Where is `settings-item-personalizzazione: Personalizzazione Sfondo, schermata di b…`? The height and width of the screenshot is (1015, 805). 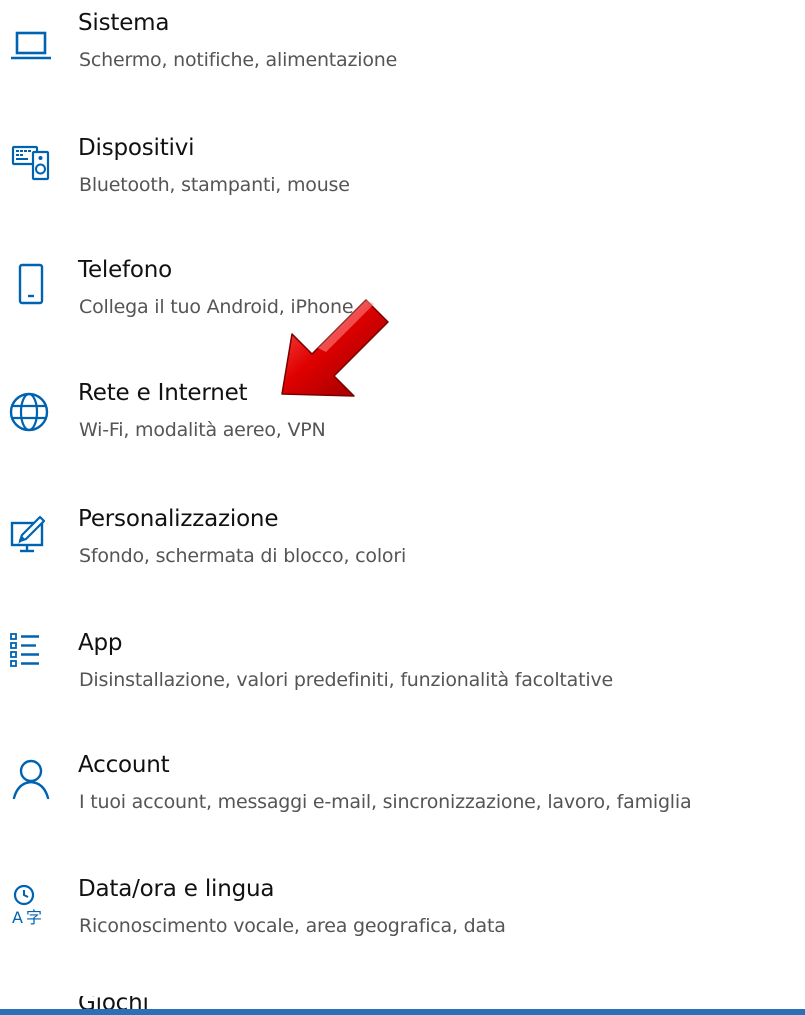
settings-item-personalizzazione: Personalizzazione Sfondo, schermata di b… is located at coordinates (402, 554).